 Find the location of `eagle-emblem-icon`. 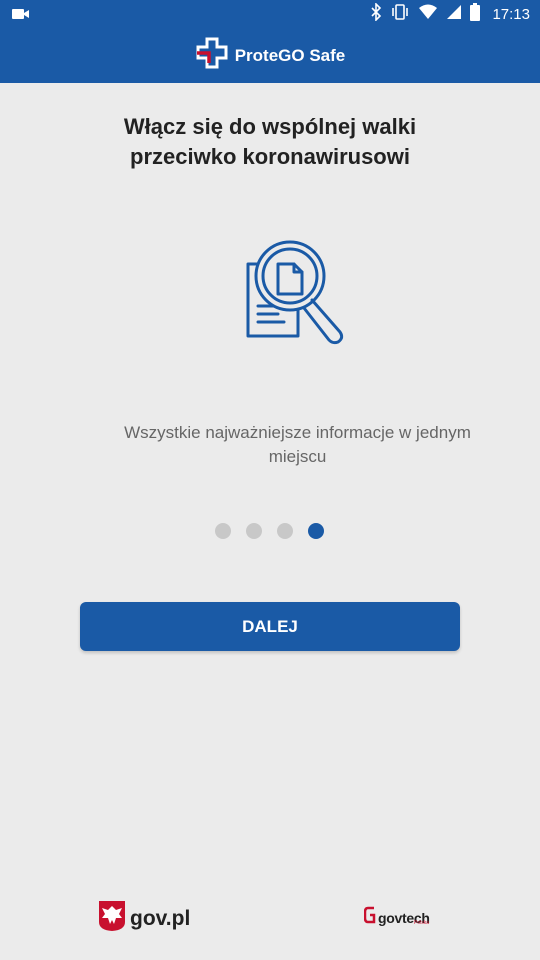

eagle-emblem-icon is located at coordinates (112, 918).